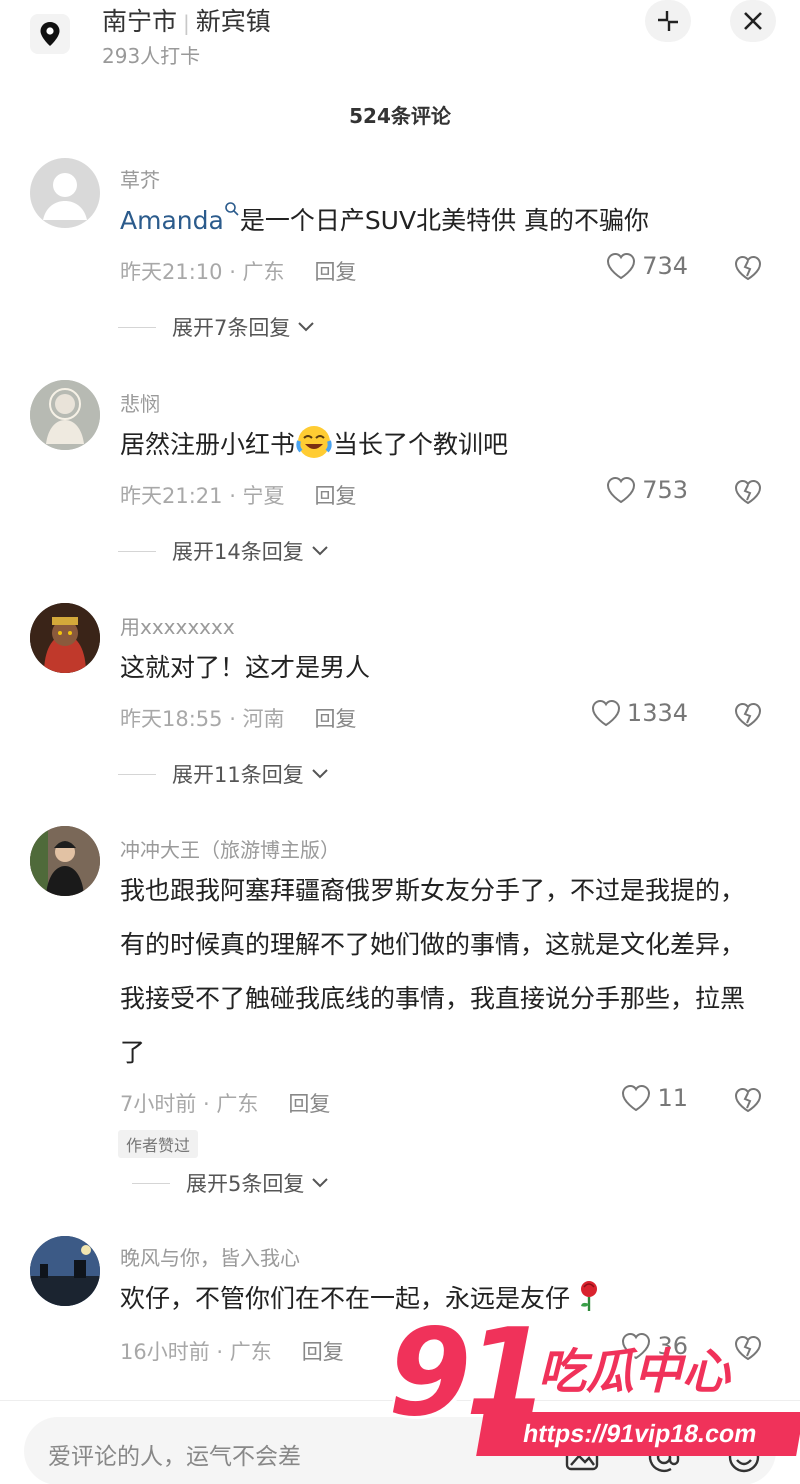  Describe the element at coordinates (151, 56) in the screenshot. I see `checkin-count: 293人打卡` at that location.